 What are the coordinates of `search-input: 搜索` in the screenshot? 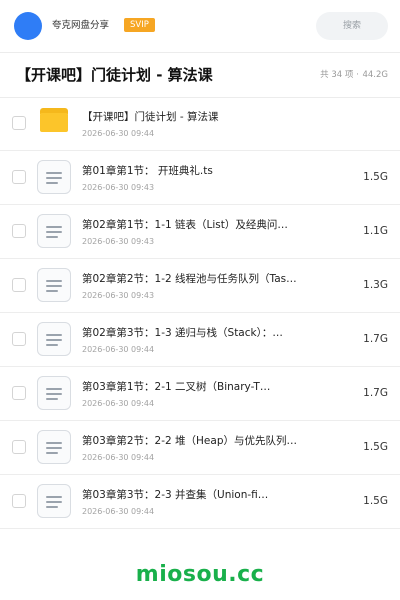 It's located at (352, 26).